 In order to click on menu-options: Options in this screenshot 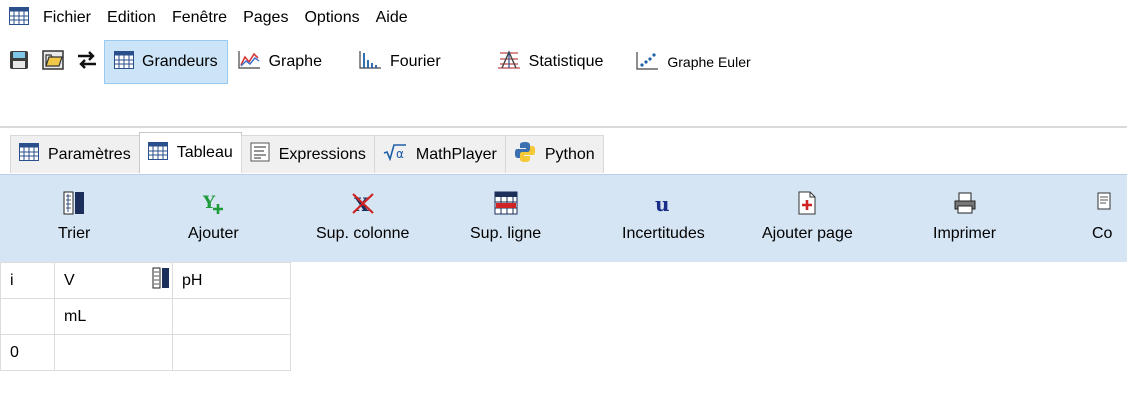, I will do `click(331, 18)`.